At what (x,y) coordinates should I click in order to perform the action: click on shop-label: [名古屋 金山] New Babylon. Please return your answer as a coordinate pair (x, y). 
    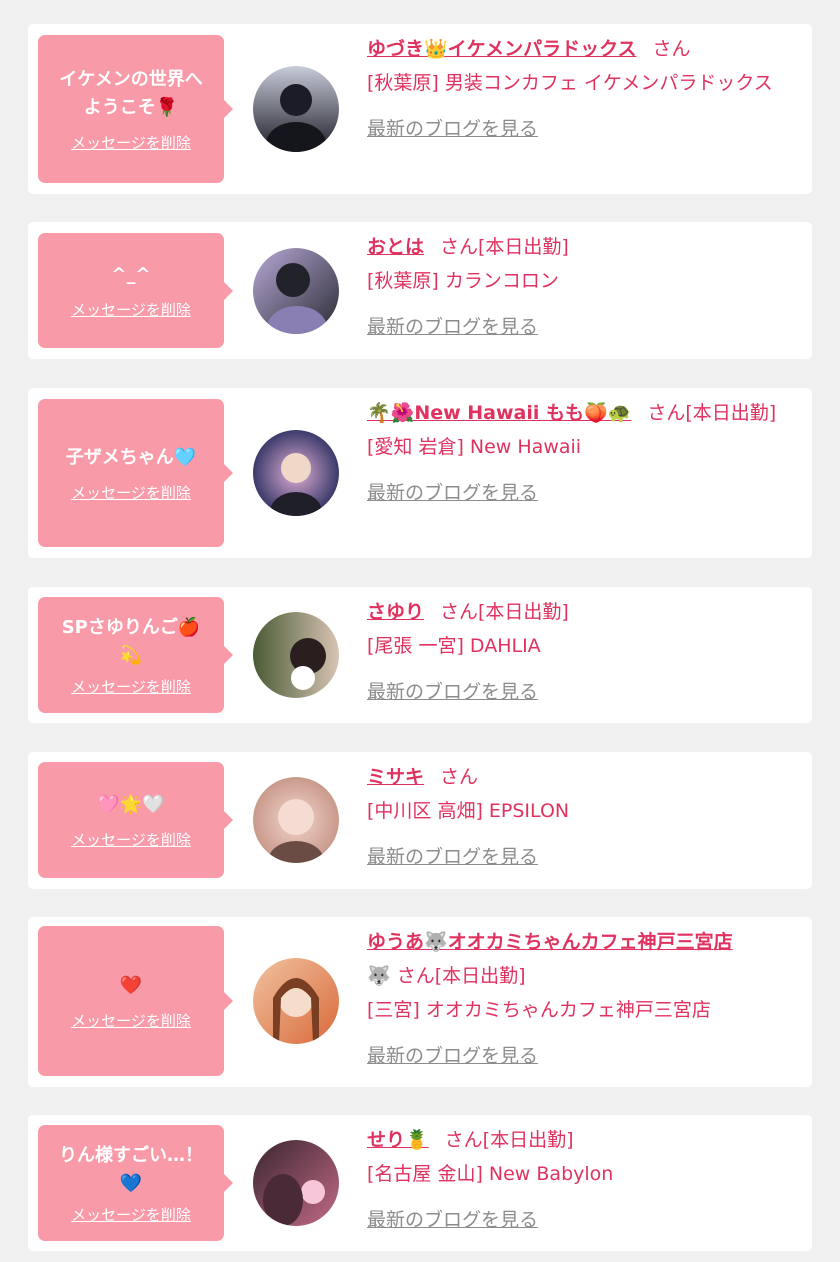
    Looking at the image, I should click on (490, 1174).